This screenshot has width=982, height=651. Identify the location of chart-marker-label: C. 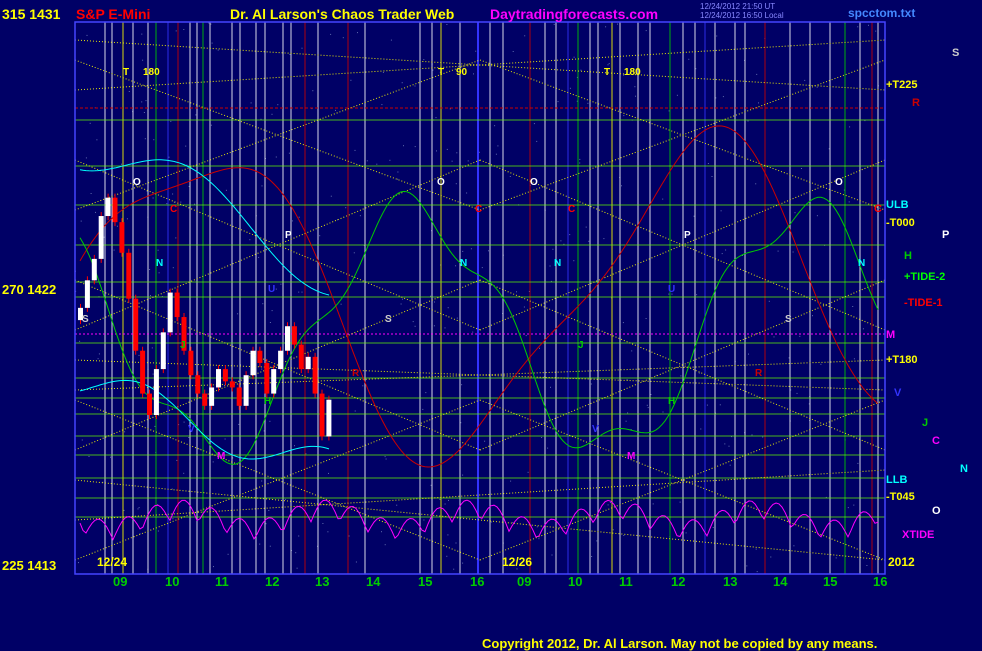
(571, 209).